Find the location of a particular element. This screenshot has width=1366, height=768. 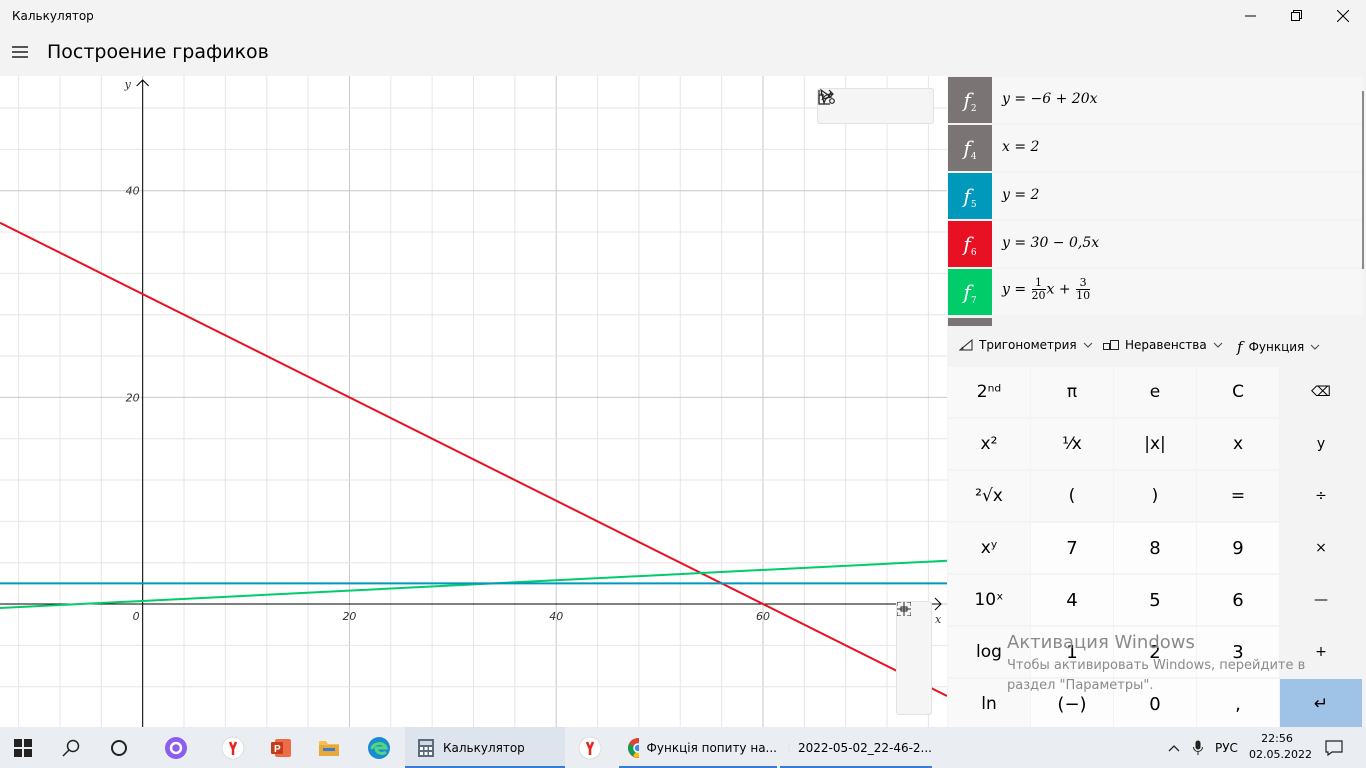

key-row7-2: 0 is located at coordinates (1155, 704).